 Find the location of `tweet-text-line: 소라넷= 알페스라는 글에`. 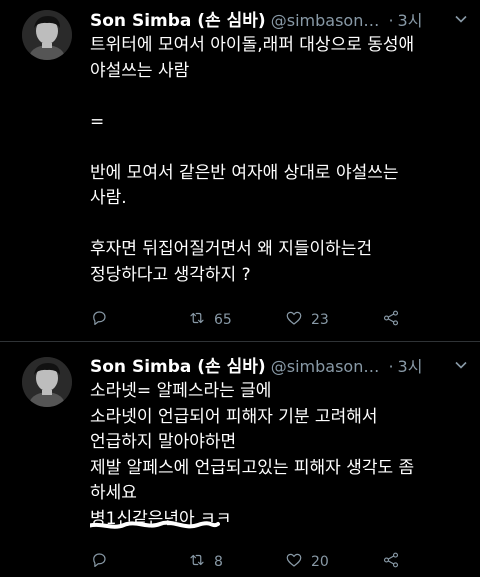

tweet-text-line: 소라넷= 알페스라는 글에 is located at coordinates (181, 391).